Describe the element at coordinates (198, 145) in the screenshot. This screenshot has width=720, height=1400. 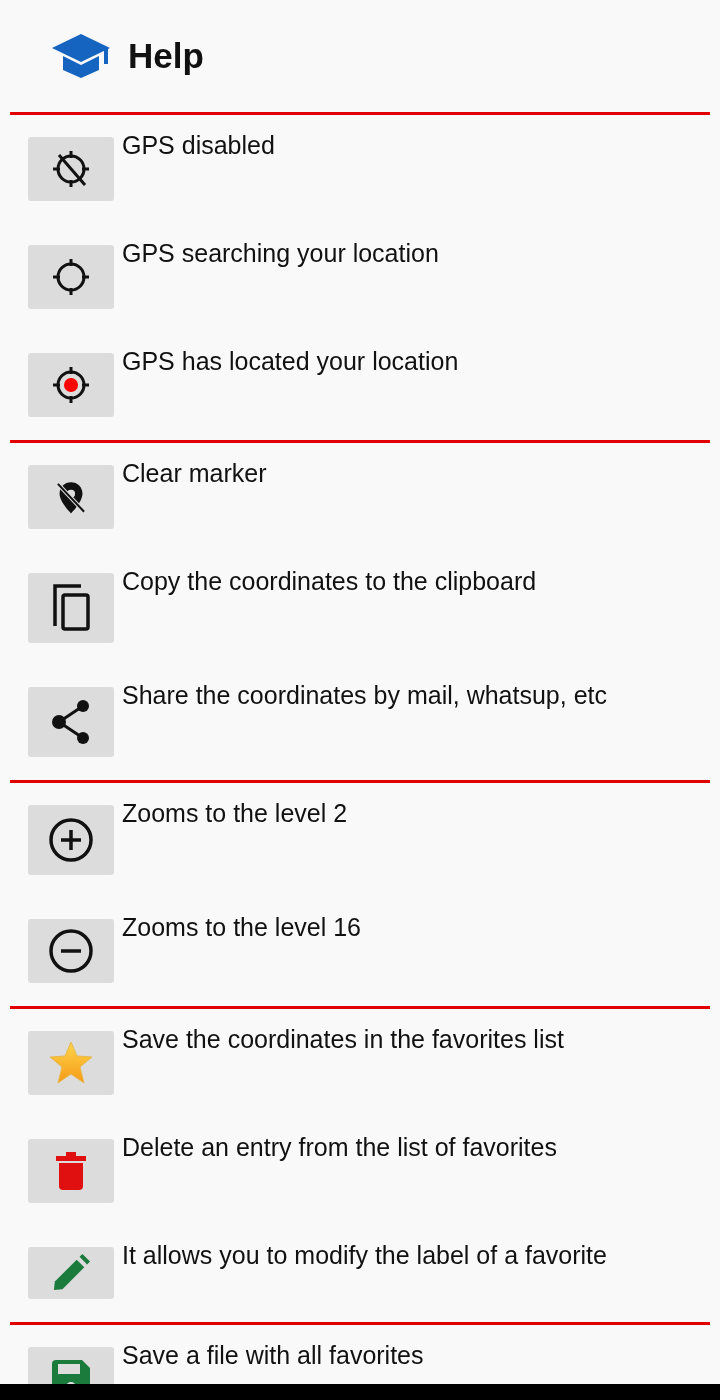
I see `help-text: GPS disabled` at that location.